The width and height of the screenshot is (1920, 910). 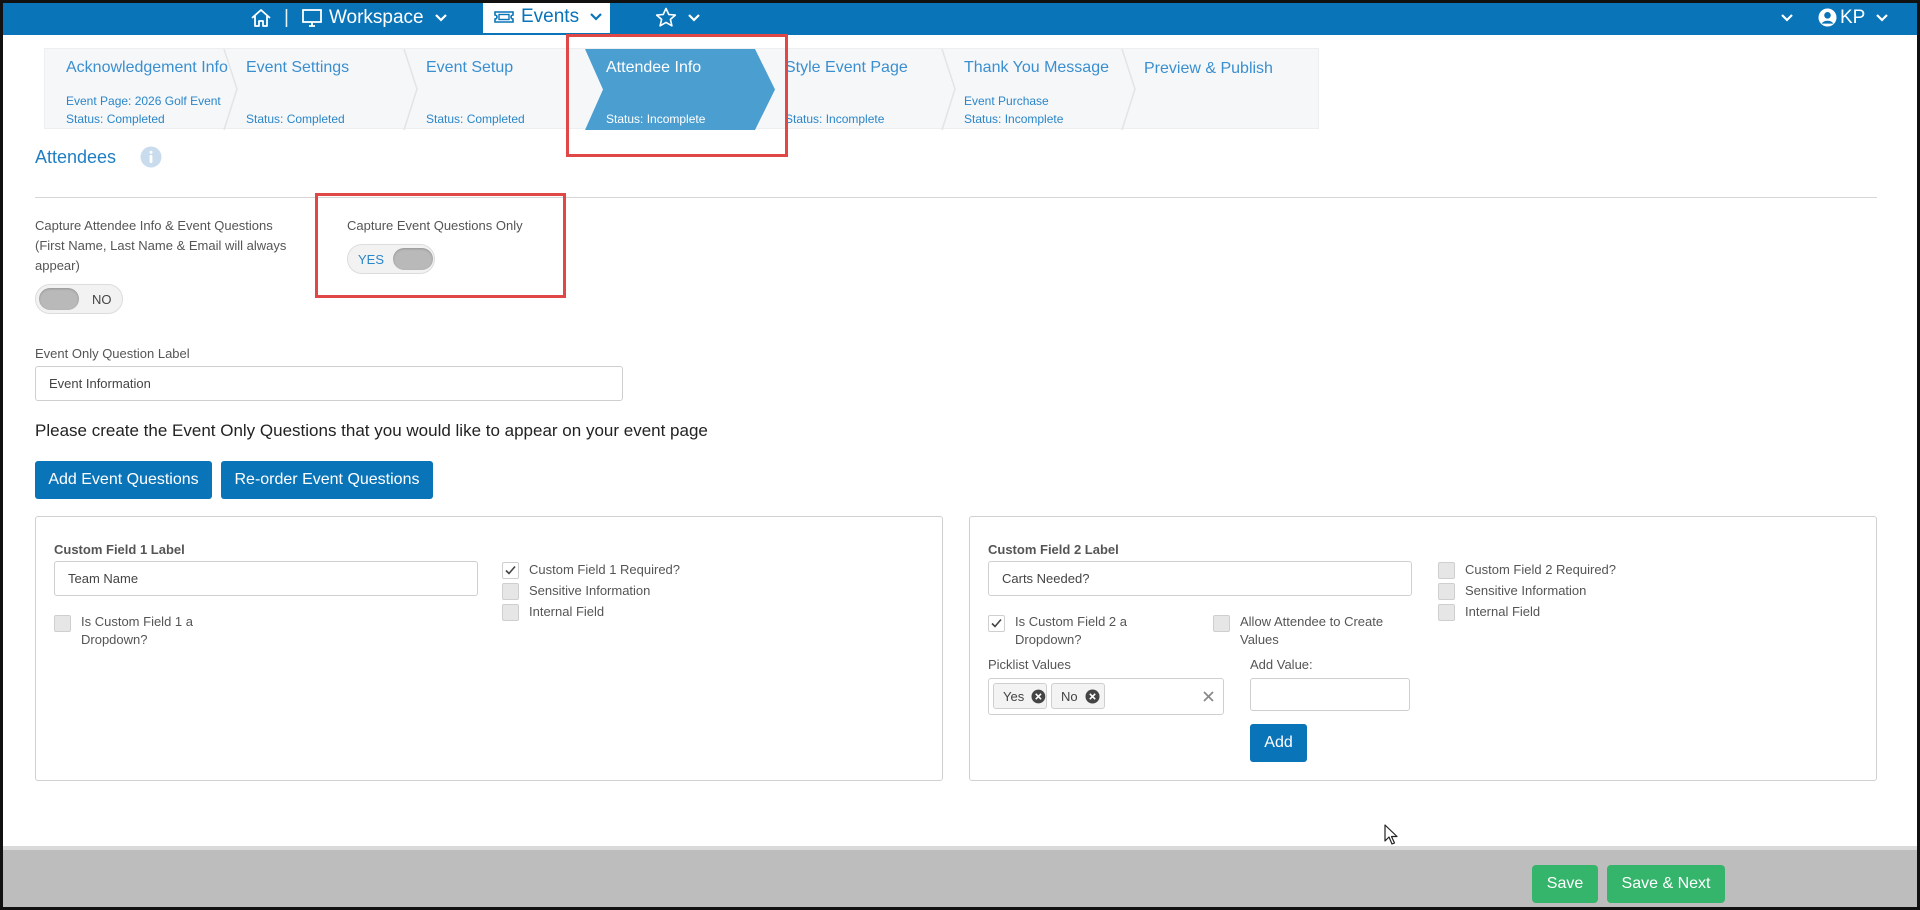 What do you see at coordinates (1221, 623) in the screenshot?
I see `allow-create-values-checkbox` at bounding box center [1221, 623].